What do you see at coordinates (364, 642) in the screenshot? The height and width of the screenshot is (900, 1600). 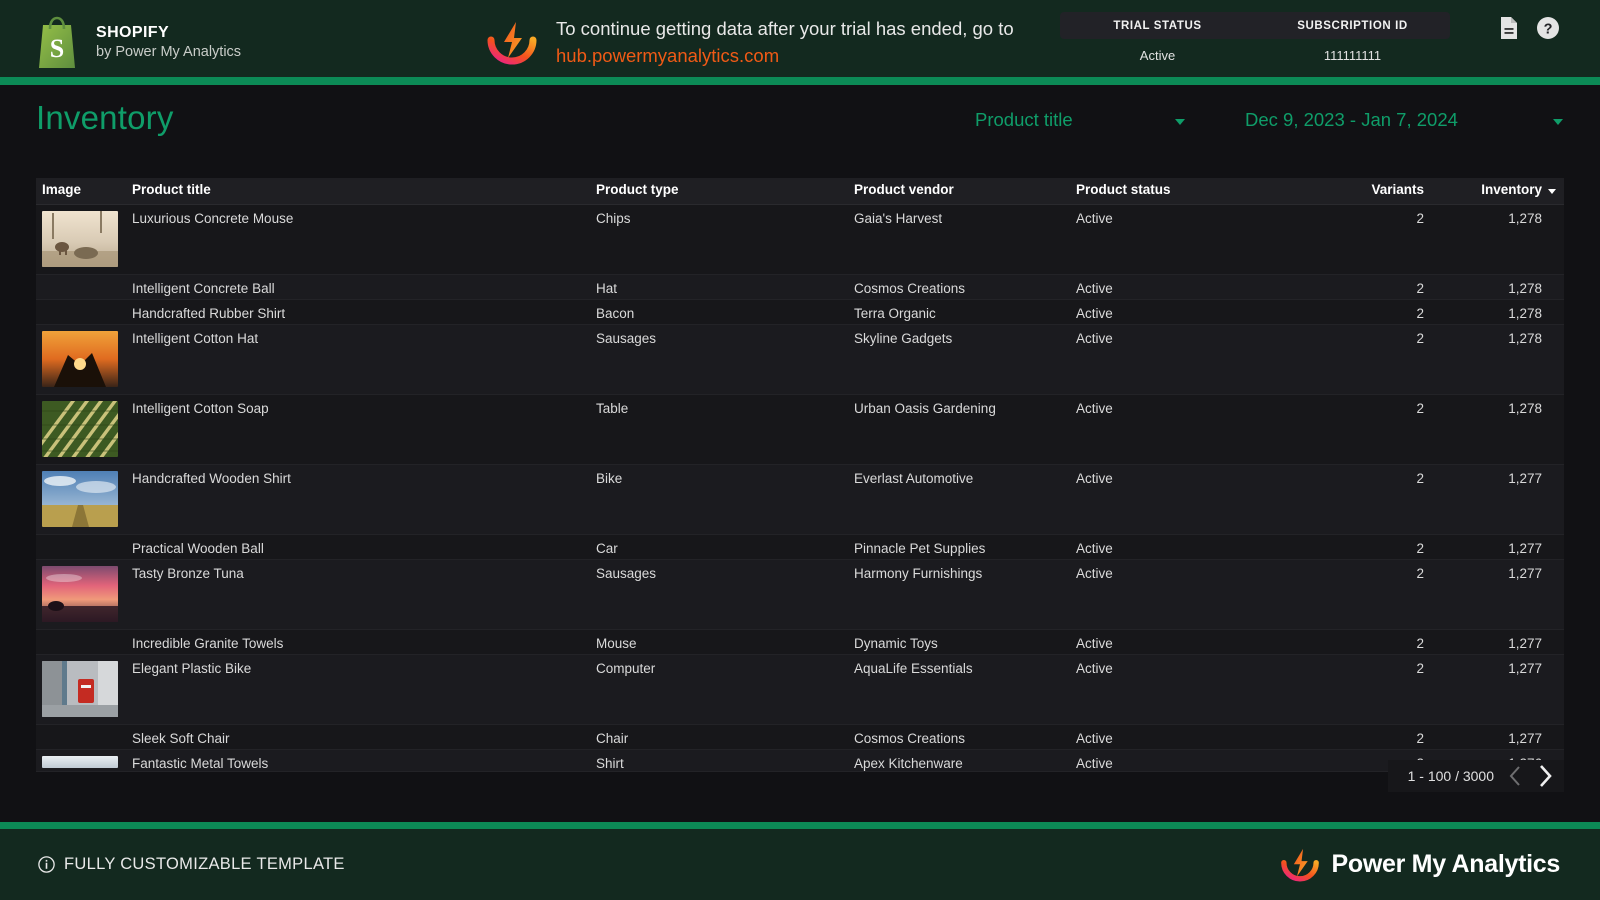 I see `cell-product-title: Incredible Granite Towels` at bounding box center [364, 642].